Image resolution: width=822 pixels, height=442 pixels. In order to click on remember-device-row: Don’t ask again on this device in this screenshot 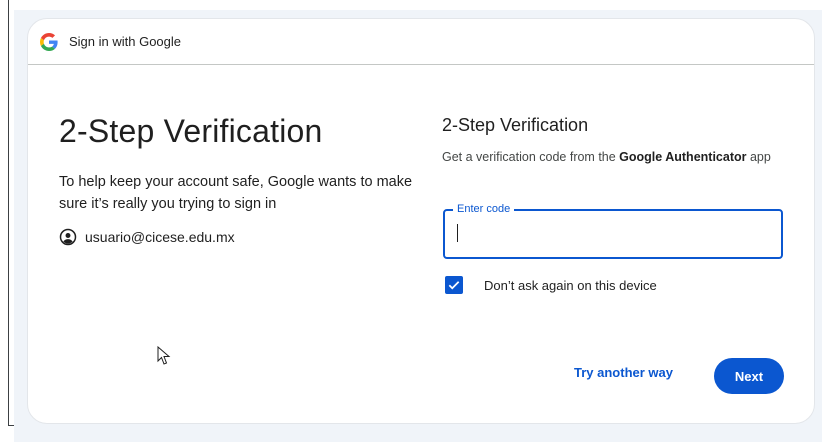, I will do `click(551, 285)`.